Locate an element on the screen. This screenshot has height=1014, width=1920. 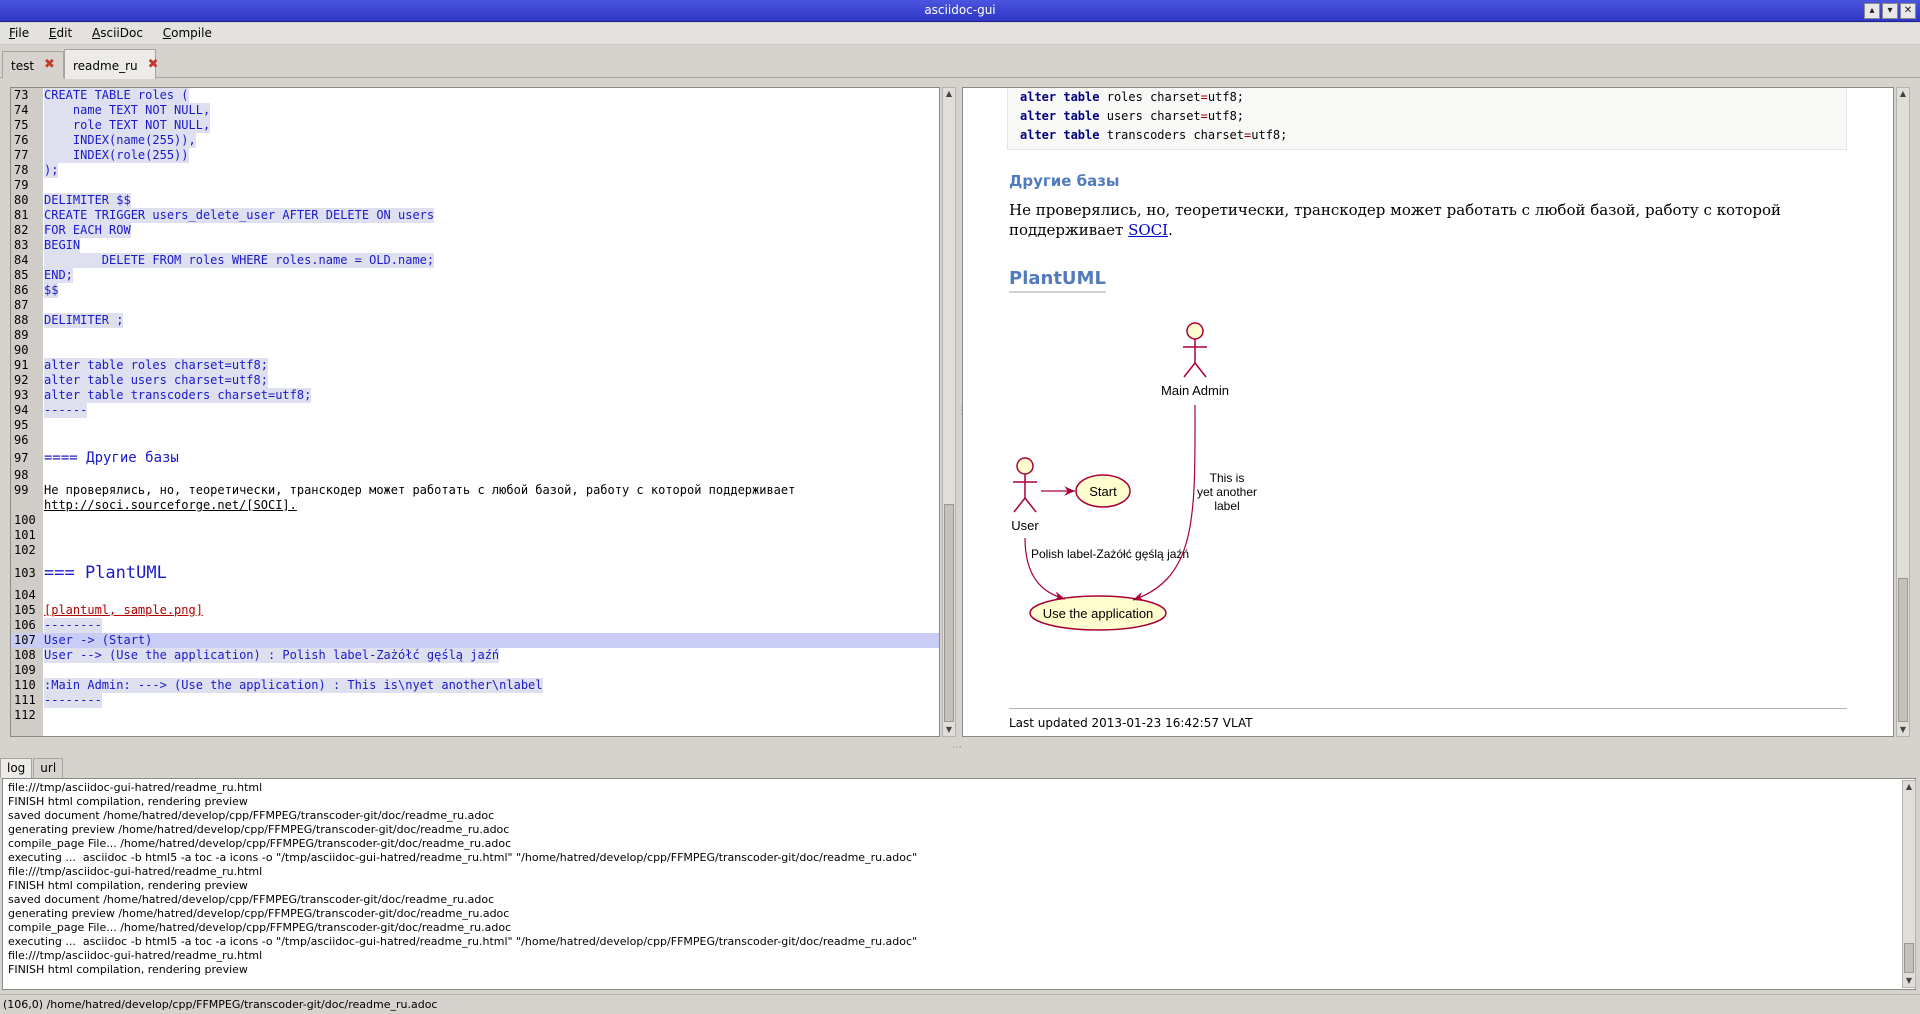
soci-link: SOCI is located at coordinates (1148, 230).